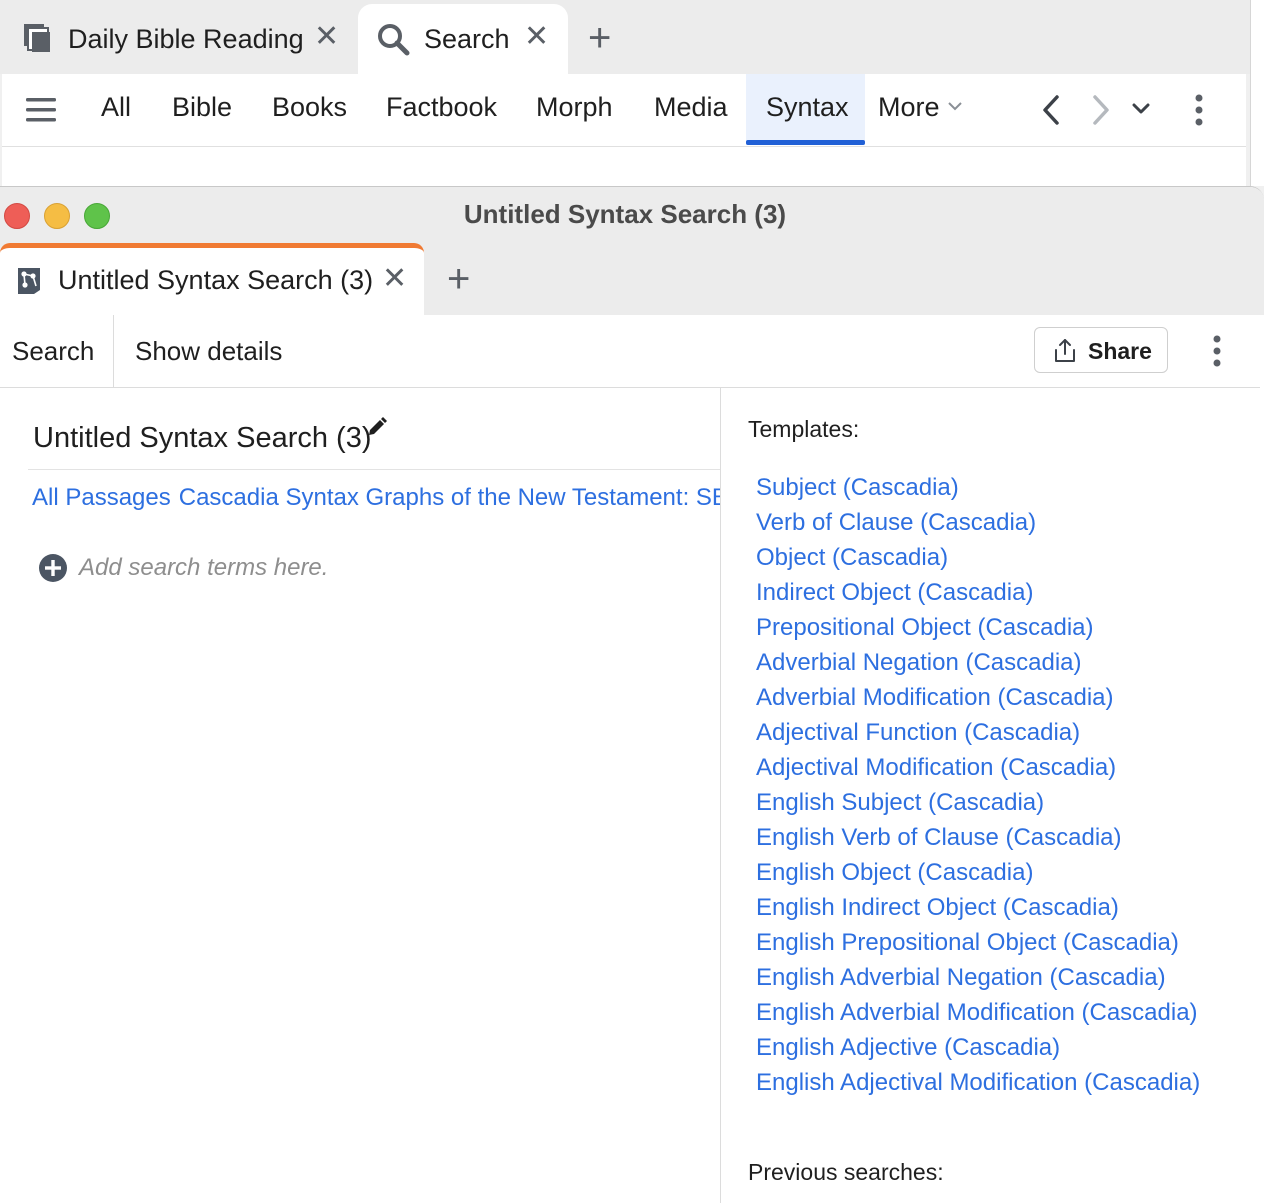 This screenshot has height=1203, width=1264. What do you see at coordinates (1120, 351) in the screenshot?
I see `share-label: Share` at bounding box center [1120, 351].